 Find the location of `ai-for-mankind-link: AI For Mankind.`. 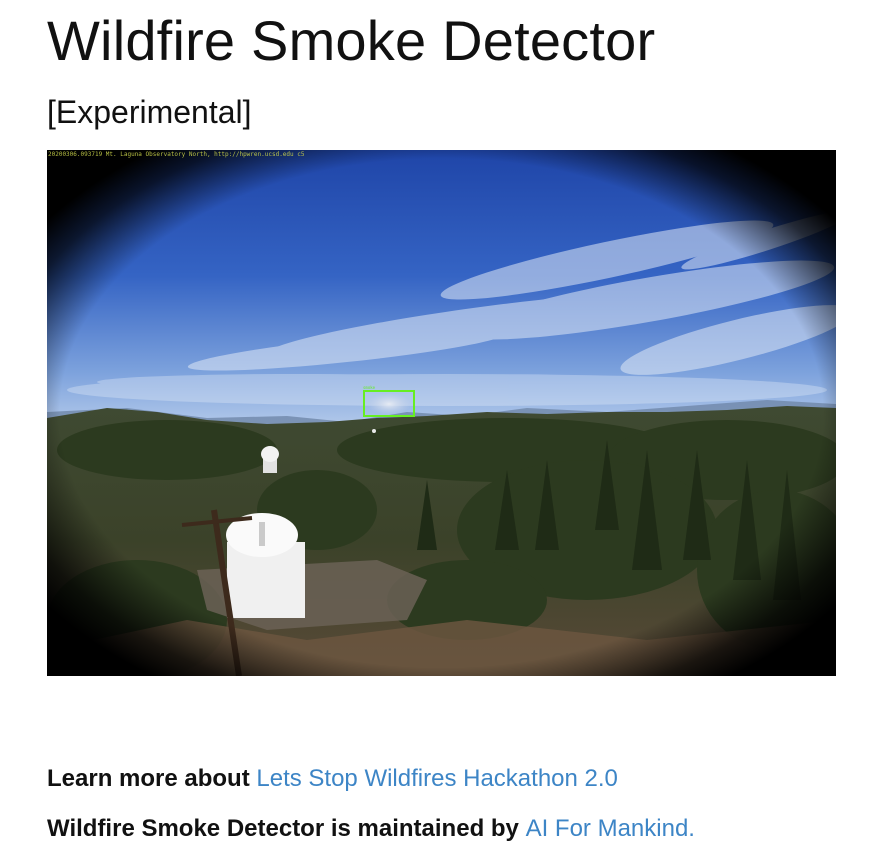

ai-for-mankind-link: AI For Mankind. is located at coordinates (610, 828).